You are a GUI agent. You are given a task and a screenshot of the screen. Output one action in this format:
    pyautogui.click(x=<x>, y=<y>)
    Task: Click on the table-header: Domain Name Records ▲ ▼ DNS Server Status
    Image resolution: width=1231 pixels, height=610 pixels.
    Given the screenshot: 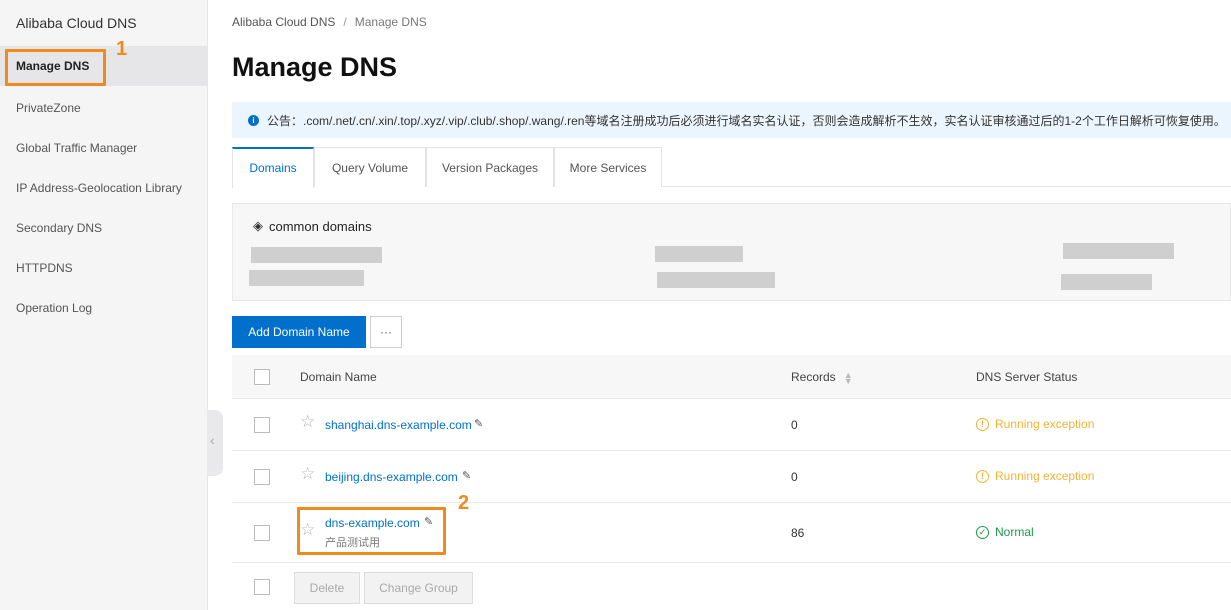 What is the action you would take?
    pyautogui.click(x=731, y=377)
    